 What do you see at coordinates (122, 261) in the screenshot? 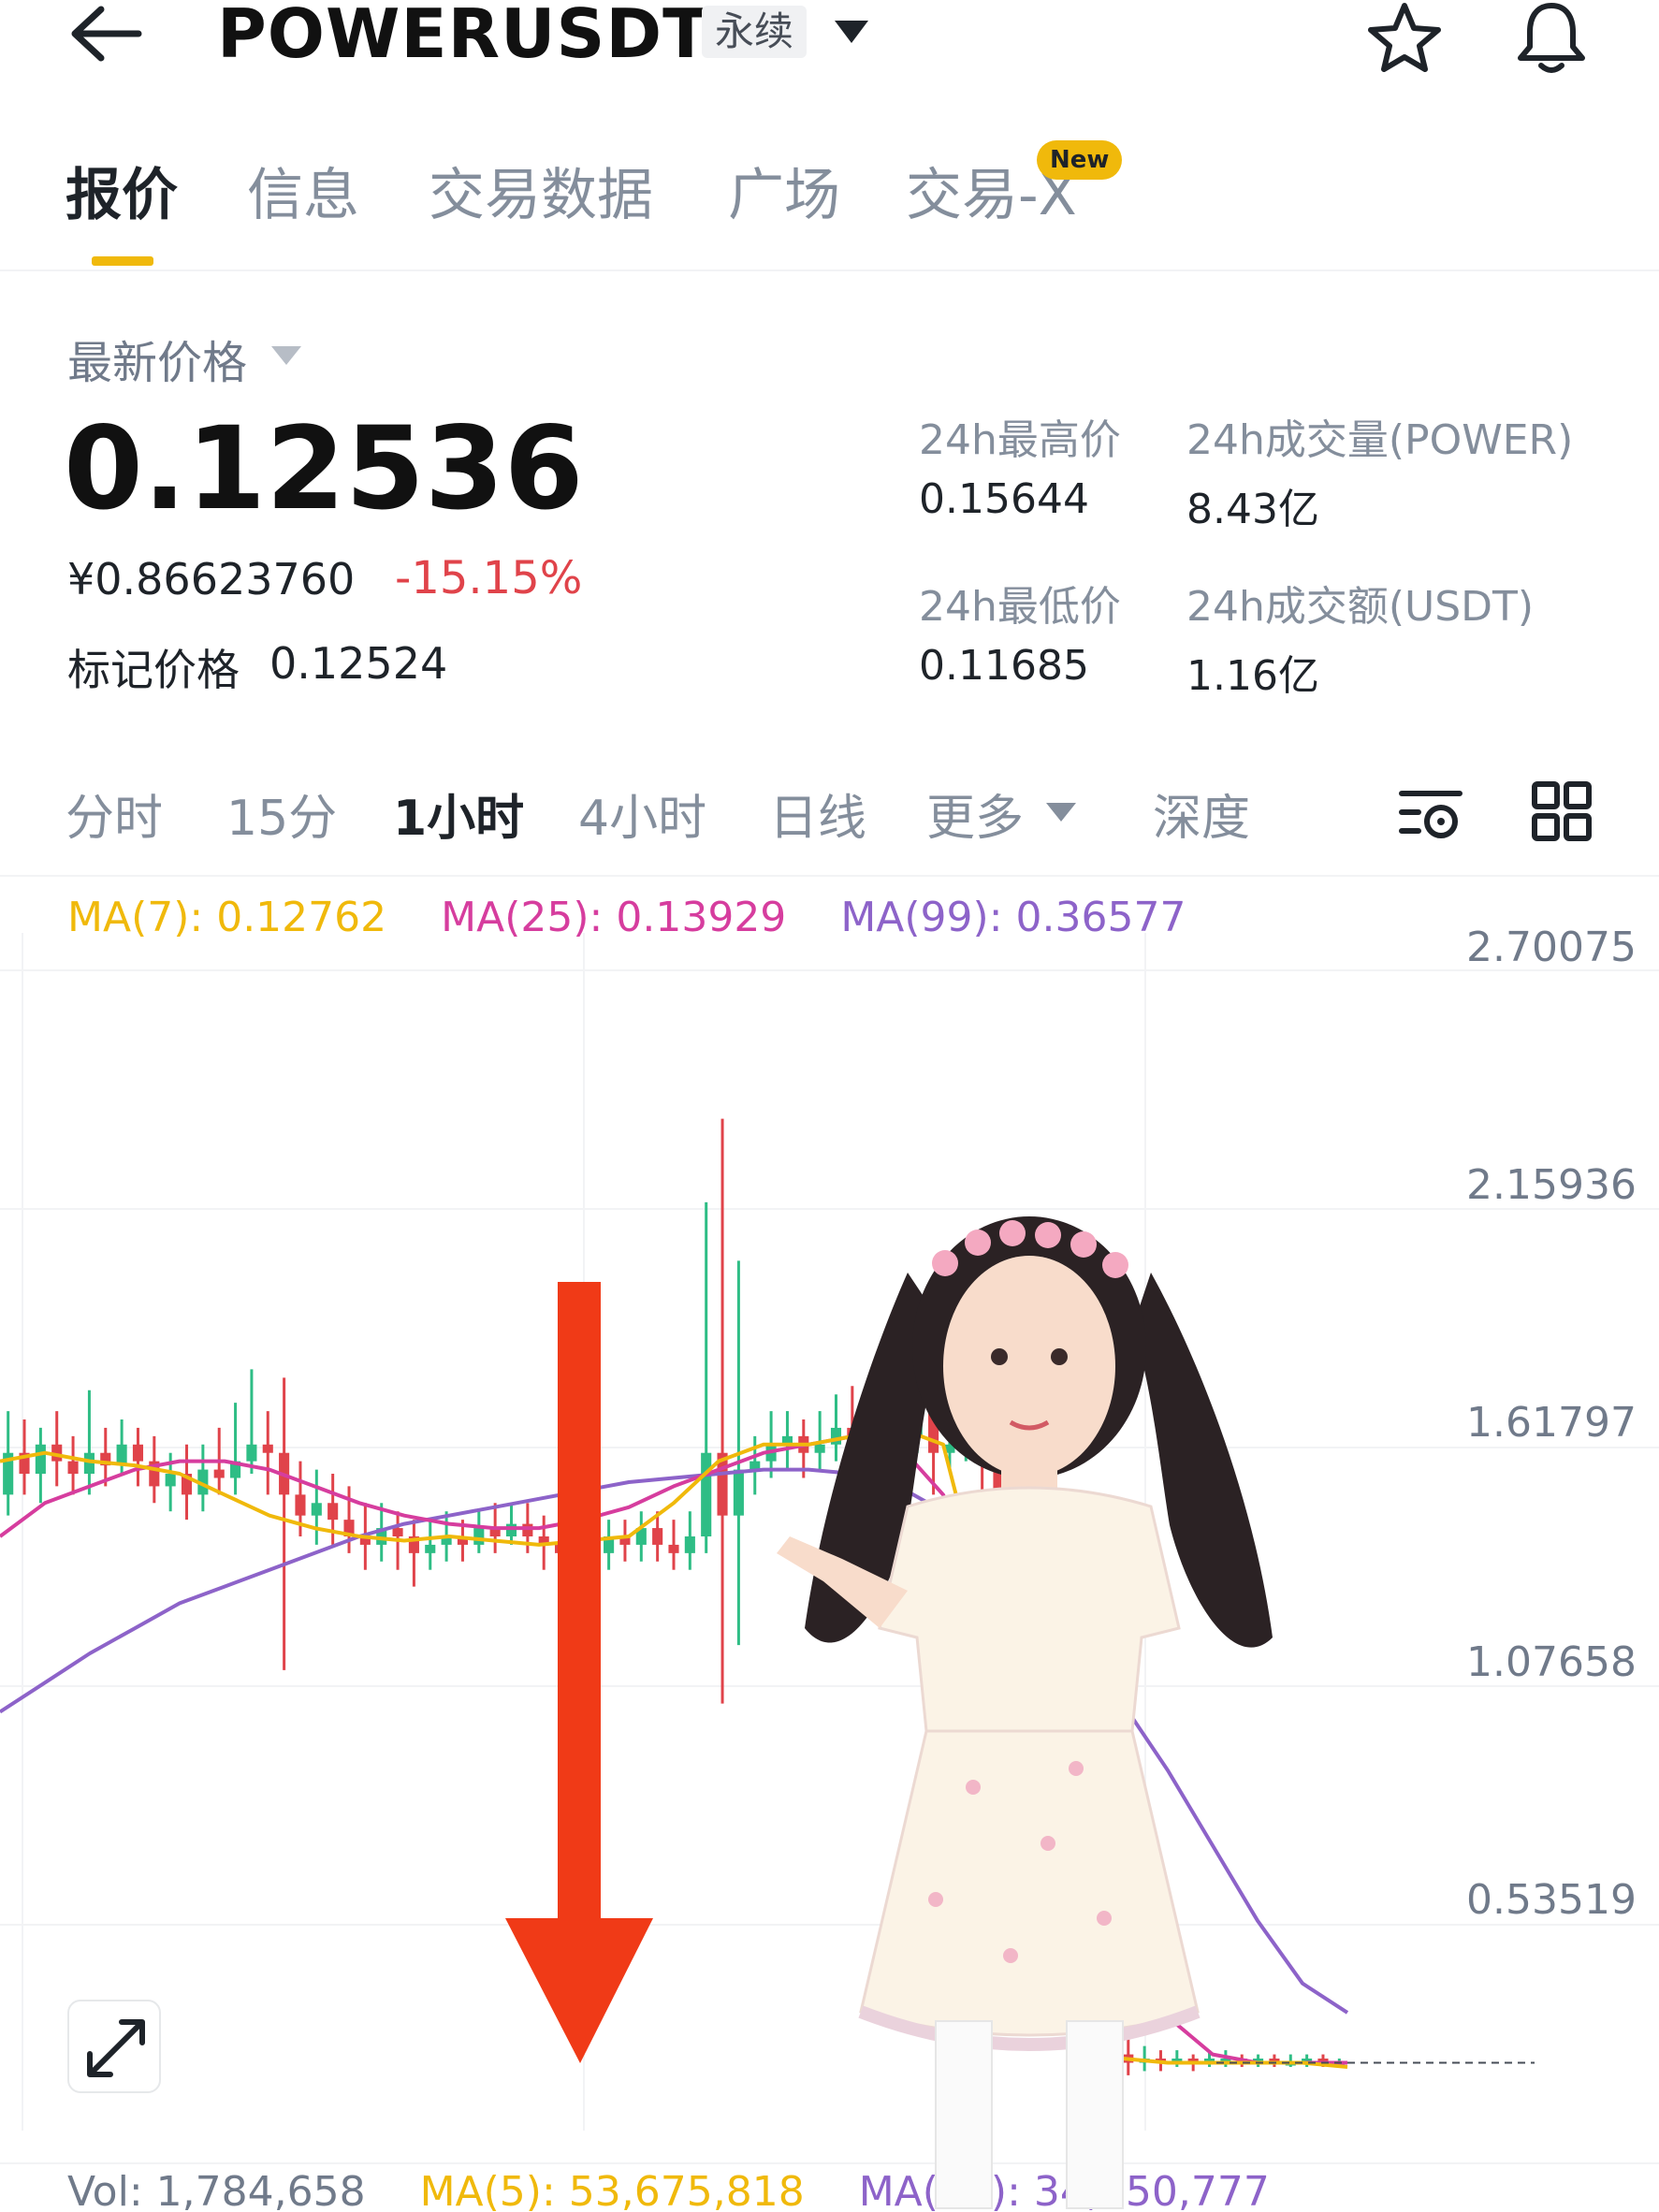
I see `active-tab-indicator` at bounding box center [122, 261].